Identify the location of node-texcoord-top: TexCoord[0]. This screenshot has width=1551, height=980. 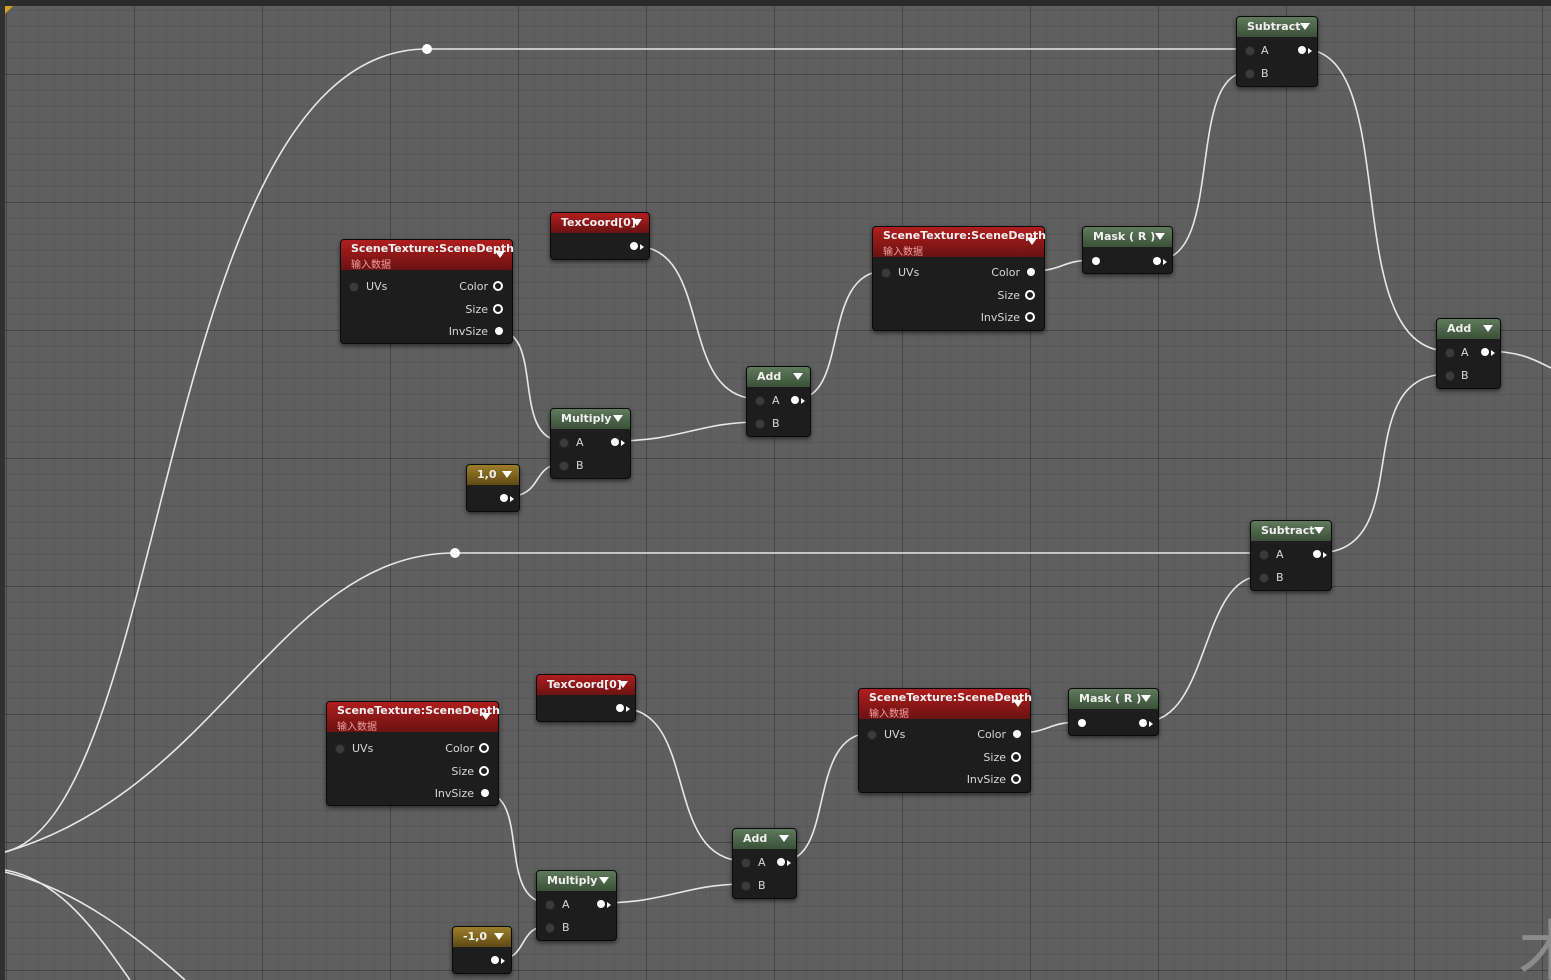
(600, 236).